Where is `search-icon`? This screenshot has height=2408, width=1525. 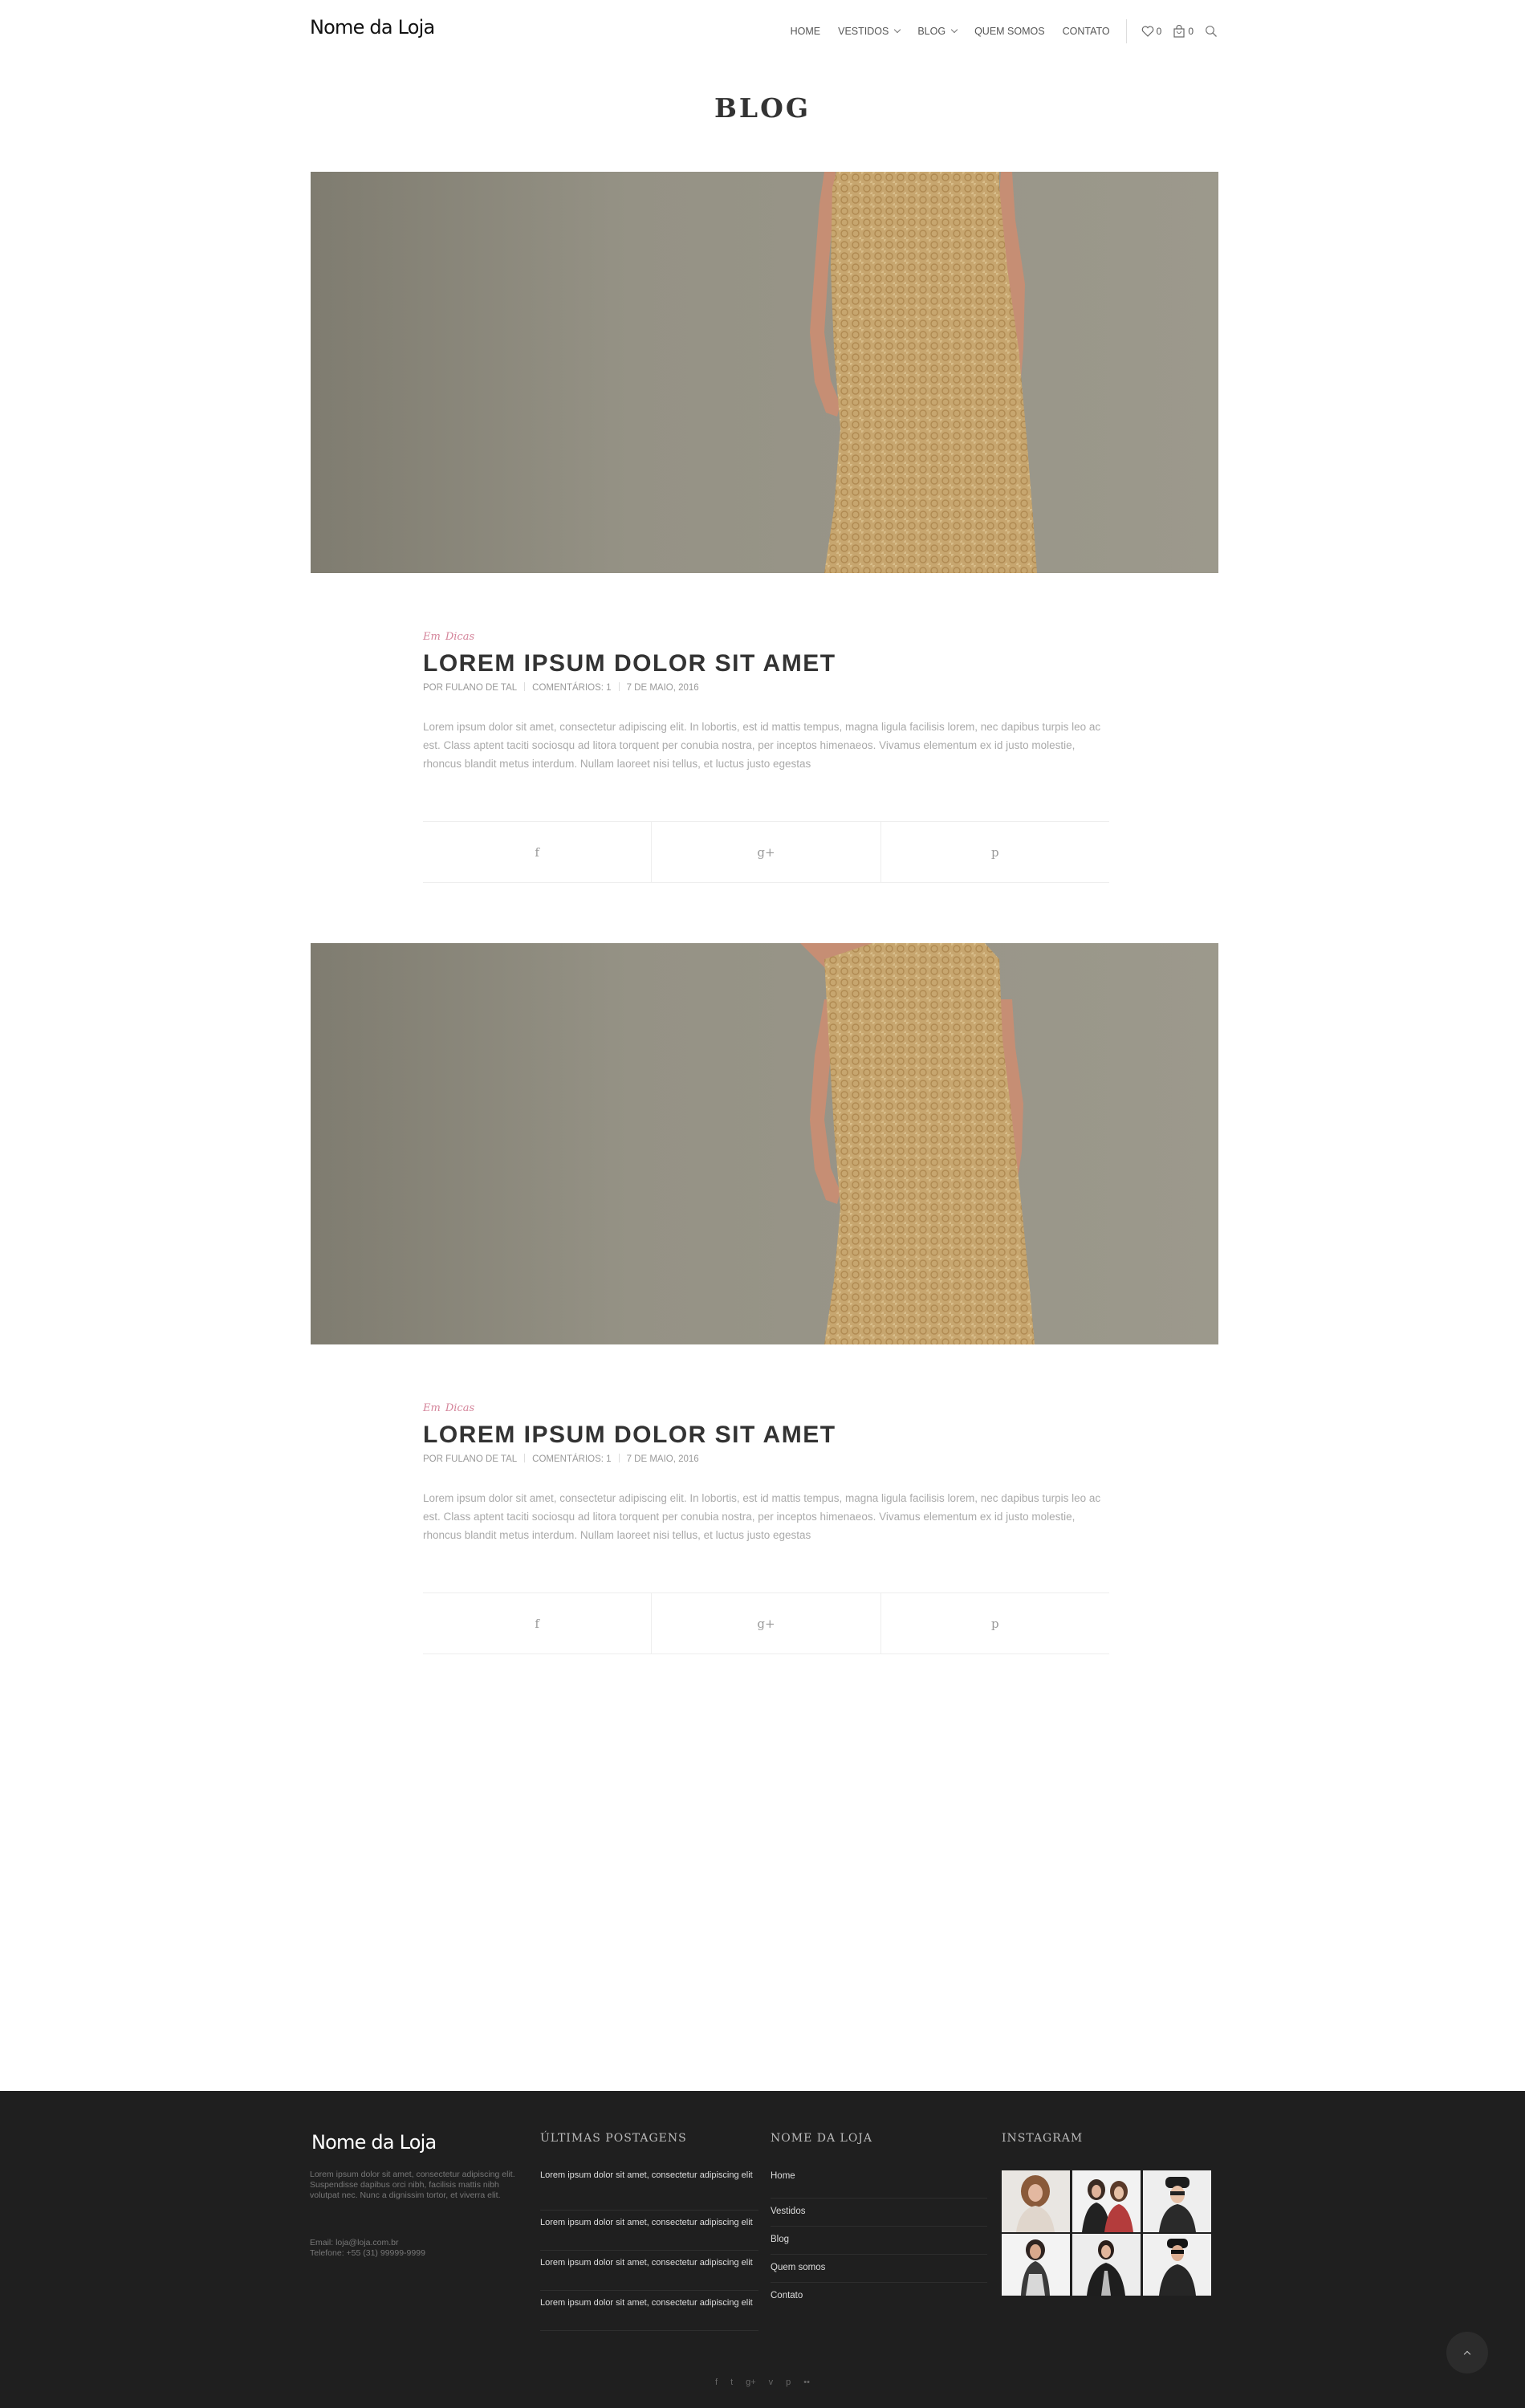 search-icon is located at coordinates (1212, 31).